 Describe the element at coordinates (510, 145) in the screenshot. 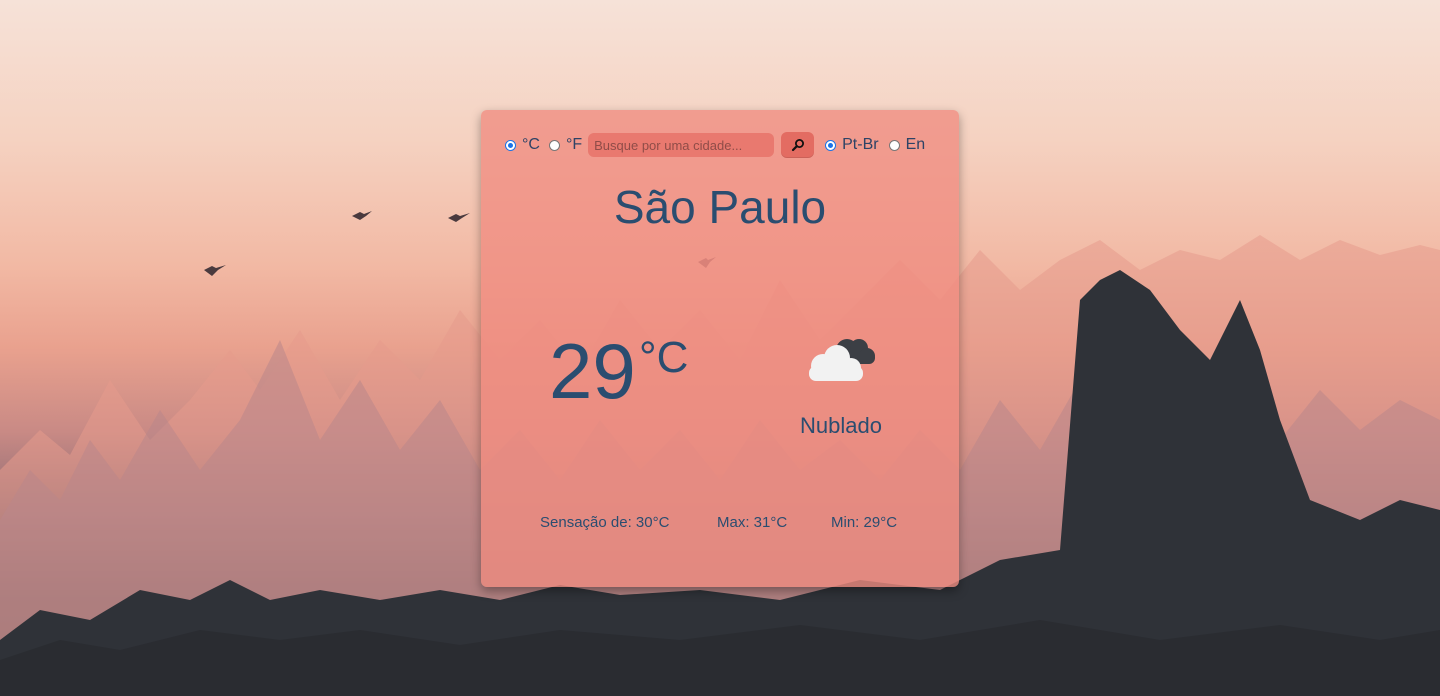

I see `celsius-radio-dot` at that location.